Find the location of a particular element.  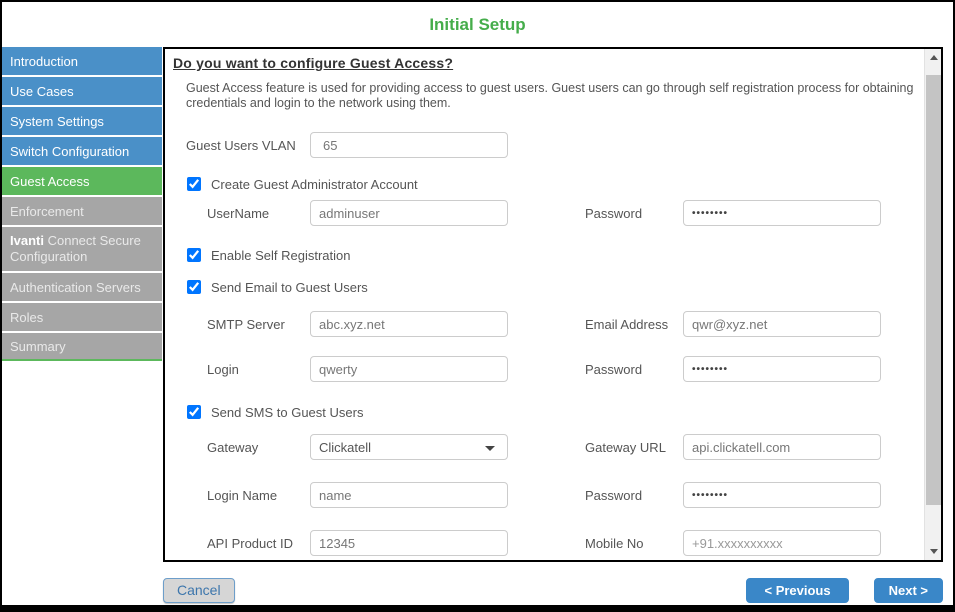

sms-login-row: Login Name Password is located at coordinates (565, 495).